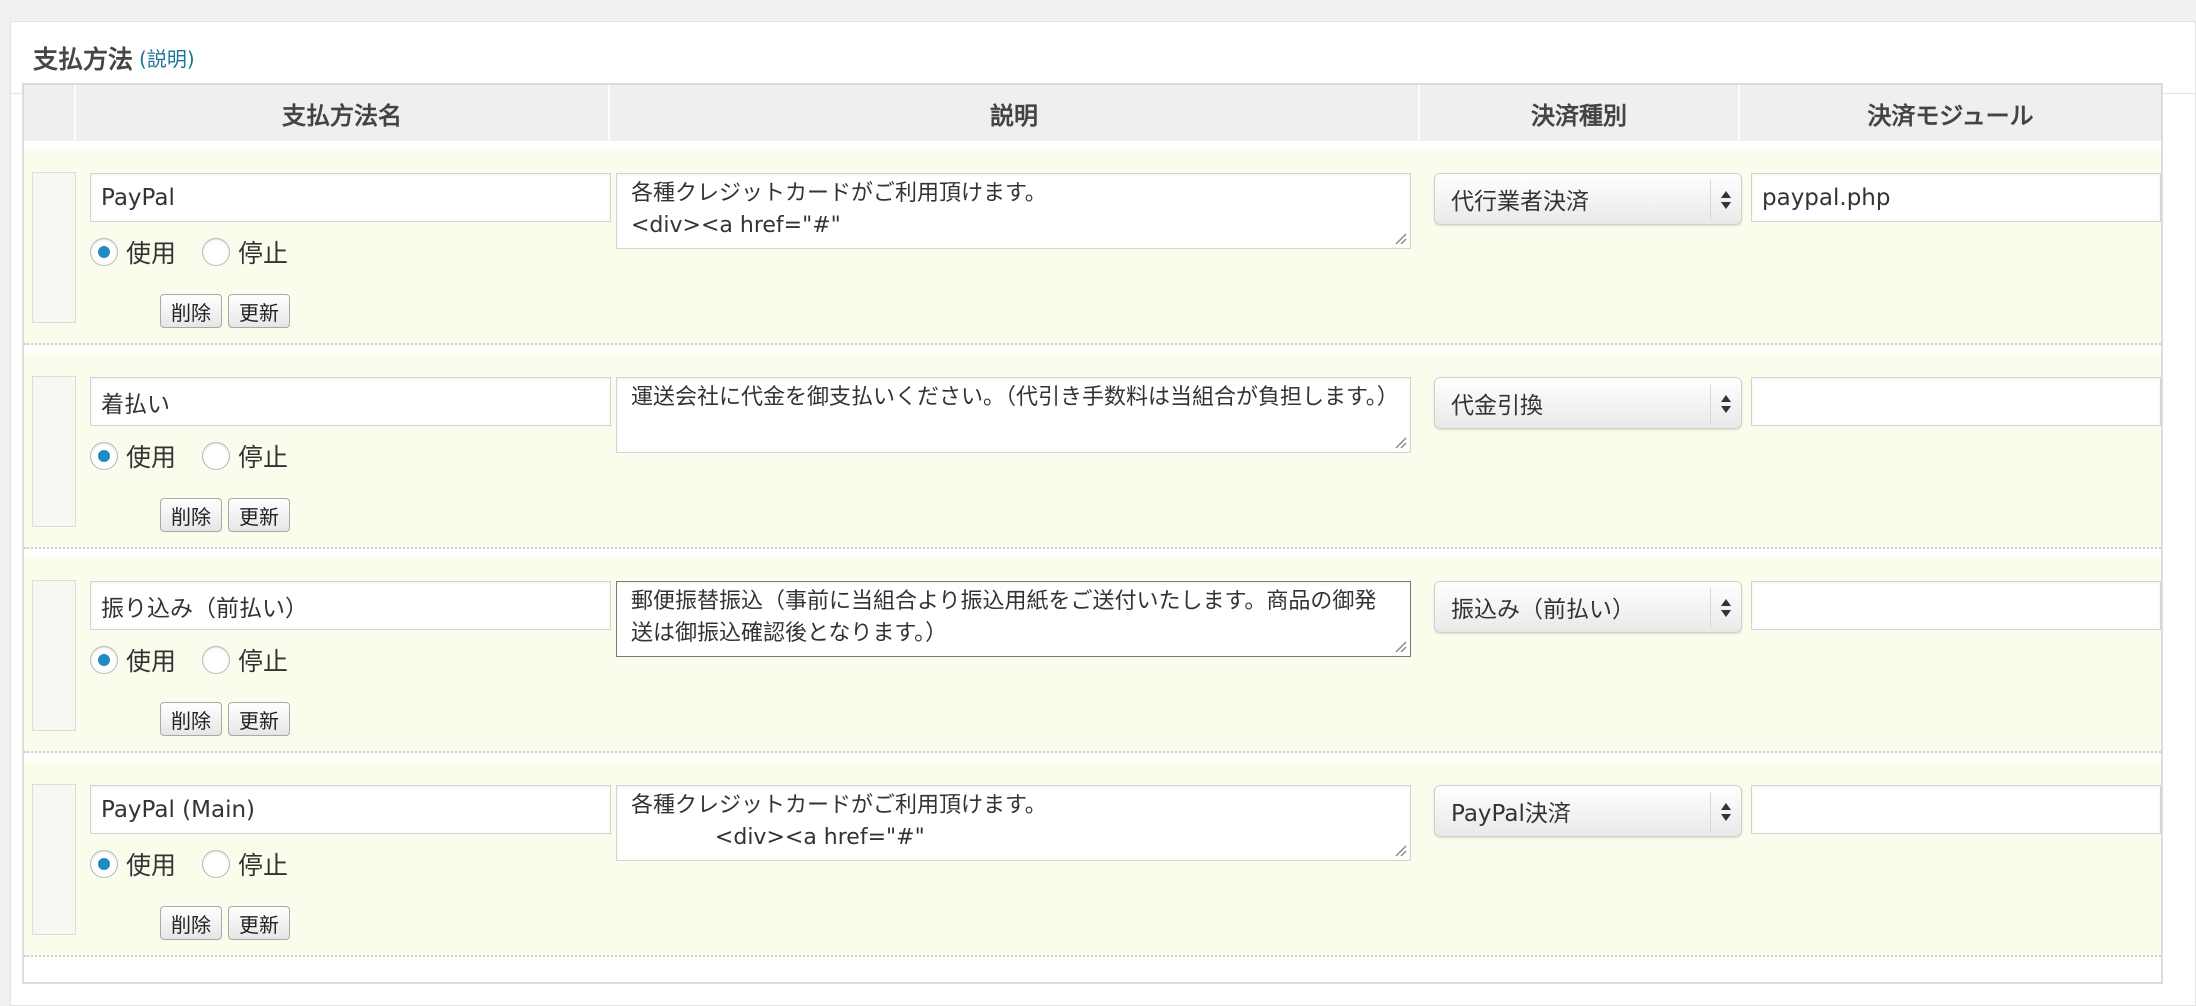  I want to click on settlement-type-select: 振込み（前払い）, so click(1588, 607).